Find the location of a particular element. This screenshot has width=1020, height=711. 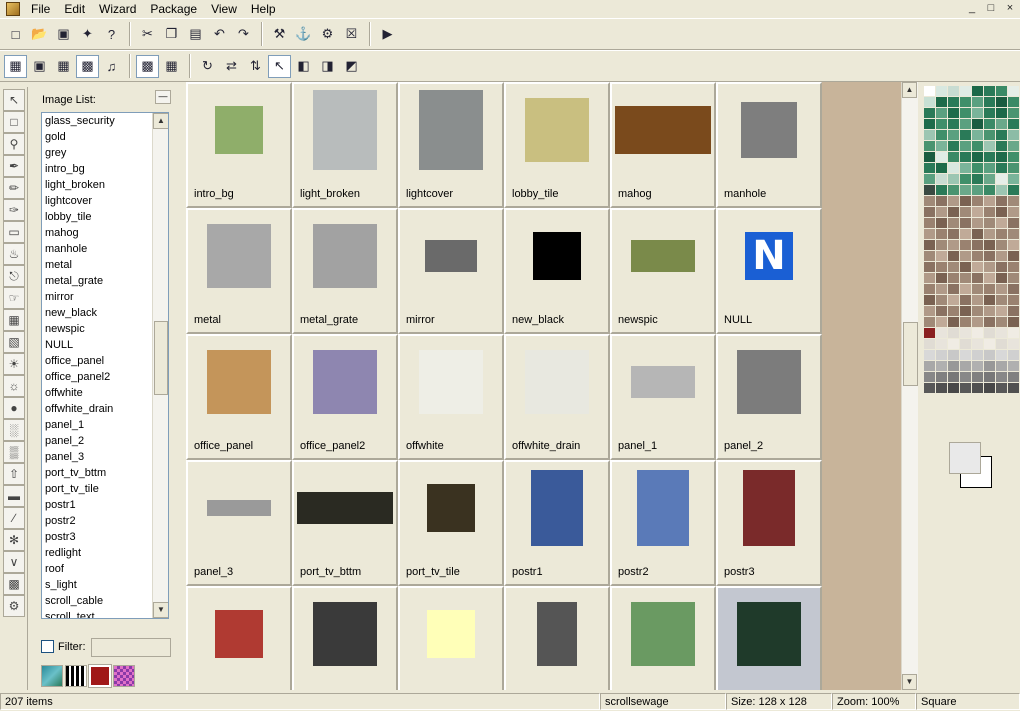

texture-tile: manhole is located at coordinates (769, 145).